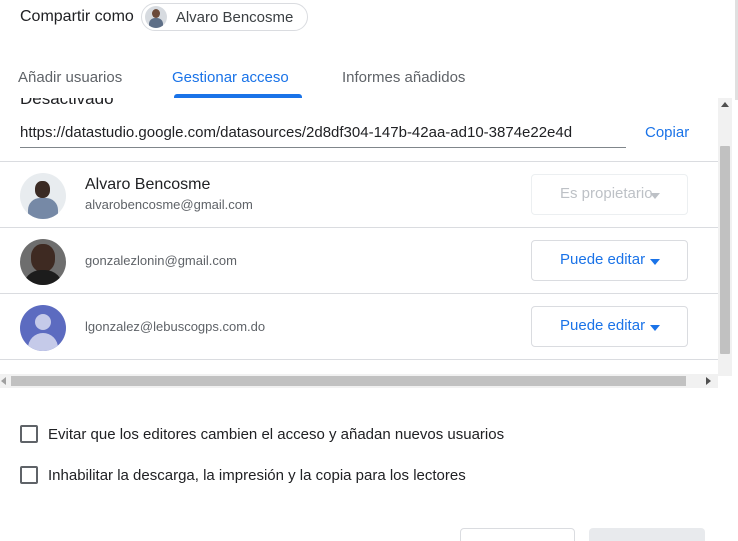  What do you see at coordinates (175, 326) in the screenshot?
I see `user-email: lgonzalez@lebuscogps.com.do` at bounding box center [175, 326].